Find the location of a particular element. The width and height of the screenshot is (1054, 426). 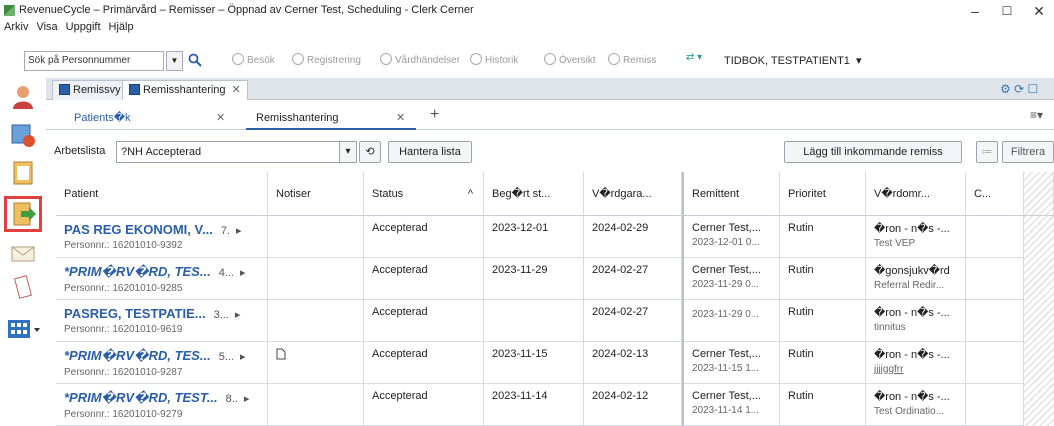

patient-extra: 7. is located at coordinates (225, 231).